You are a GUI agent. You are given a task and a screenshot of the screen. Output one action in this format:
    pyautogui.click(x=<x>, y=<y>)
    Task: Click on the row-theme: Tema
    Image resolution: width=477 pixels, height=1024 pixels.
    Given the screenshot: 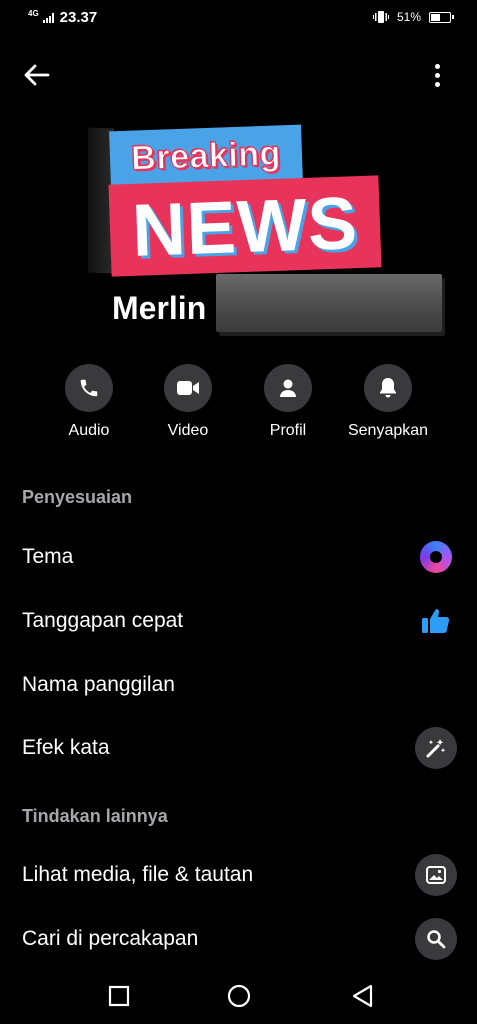 What is the action you would take?
    pyautogui.click(x=238, y=557)
    